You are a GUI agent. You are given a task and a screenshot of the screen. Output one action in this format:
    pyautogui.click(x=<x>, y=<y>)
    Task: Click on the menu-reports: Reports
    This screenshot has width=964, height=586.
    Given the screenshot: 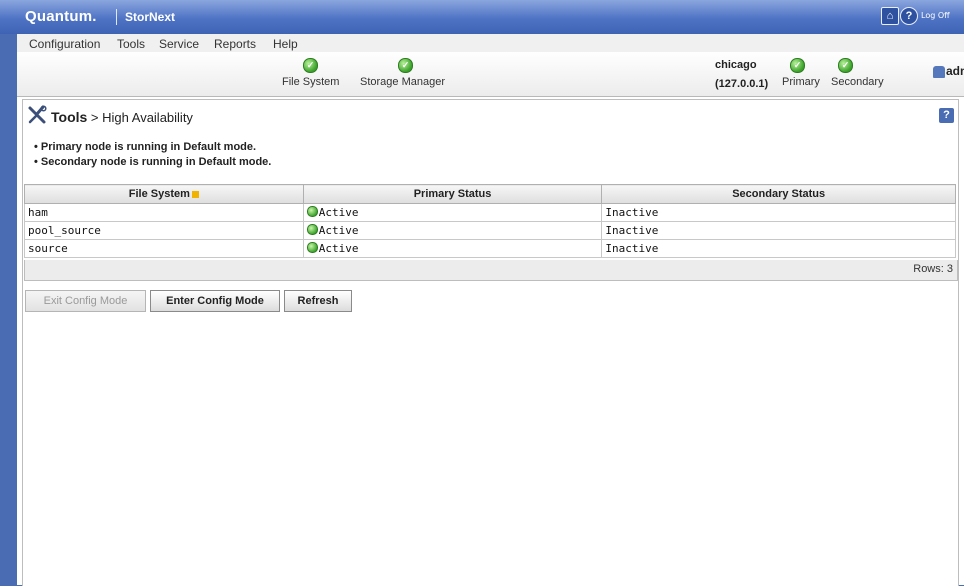 What is the action you would take?
    pyautogui.click(x=235, y=44)
    